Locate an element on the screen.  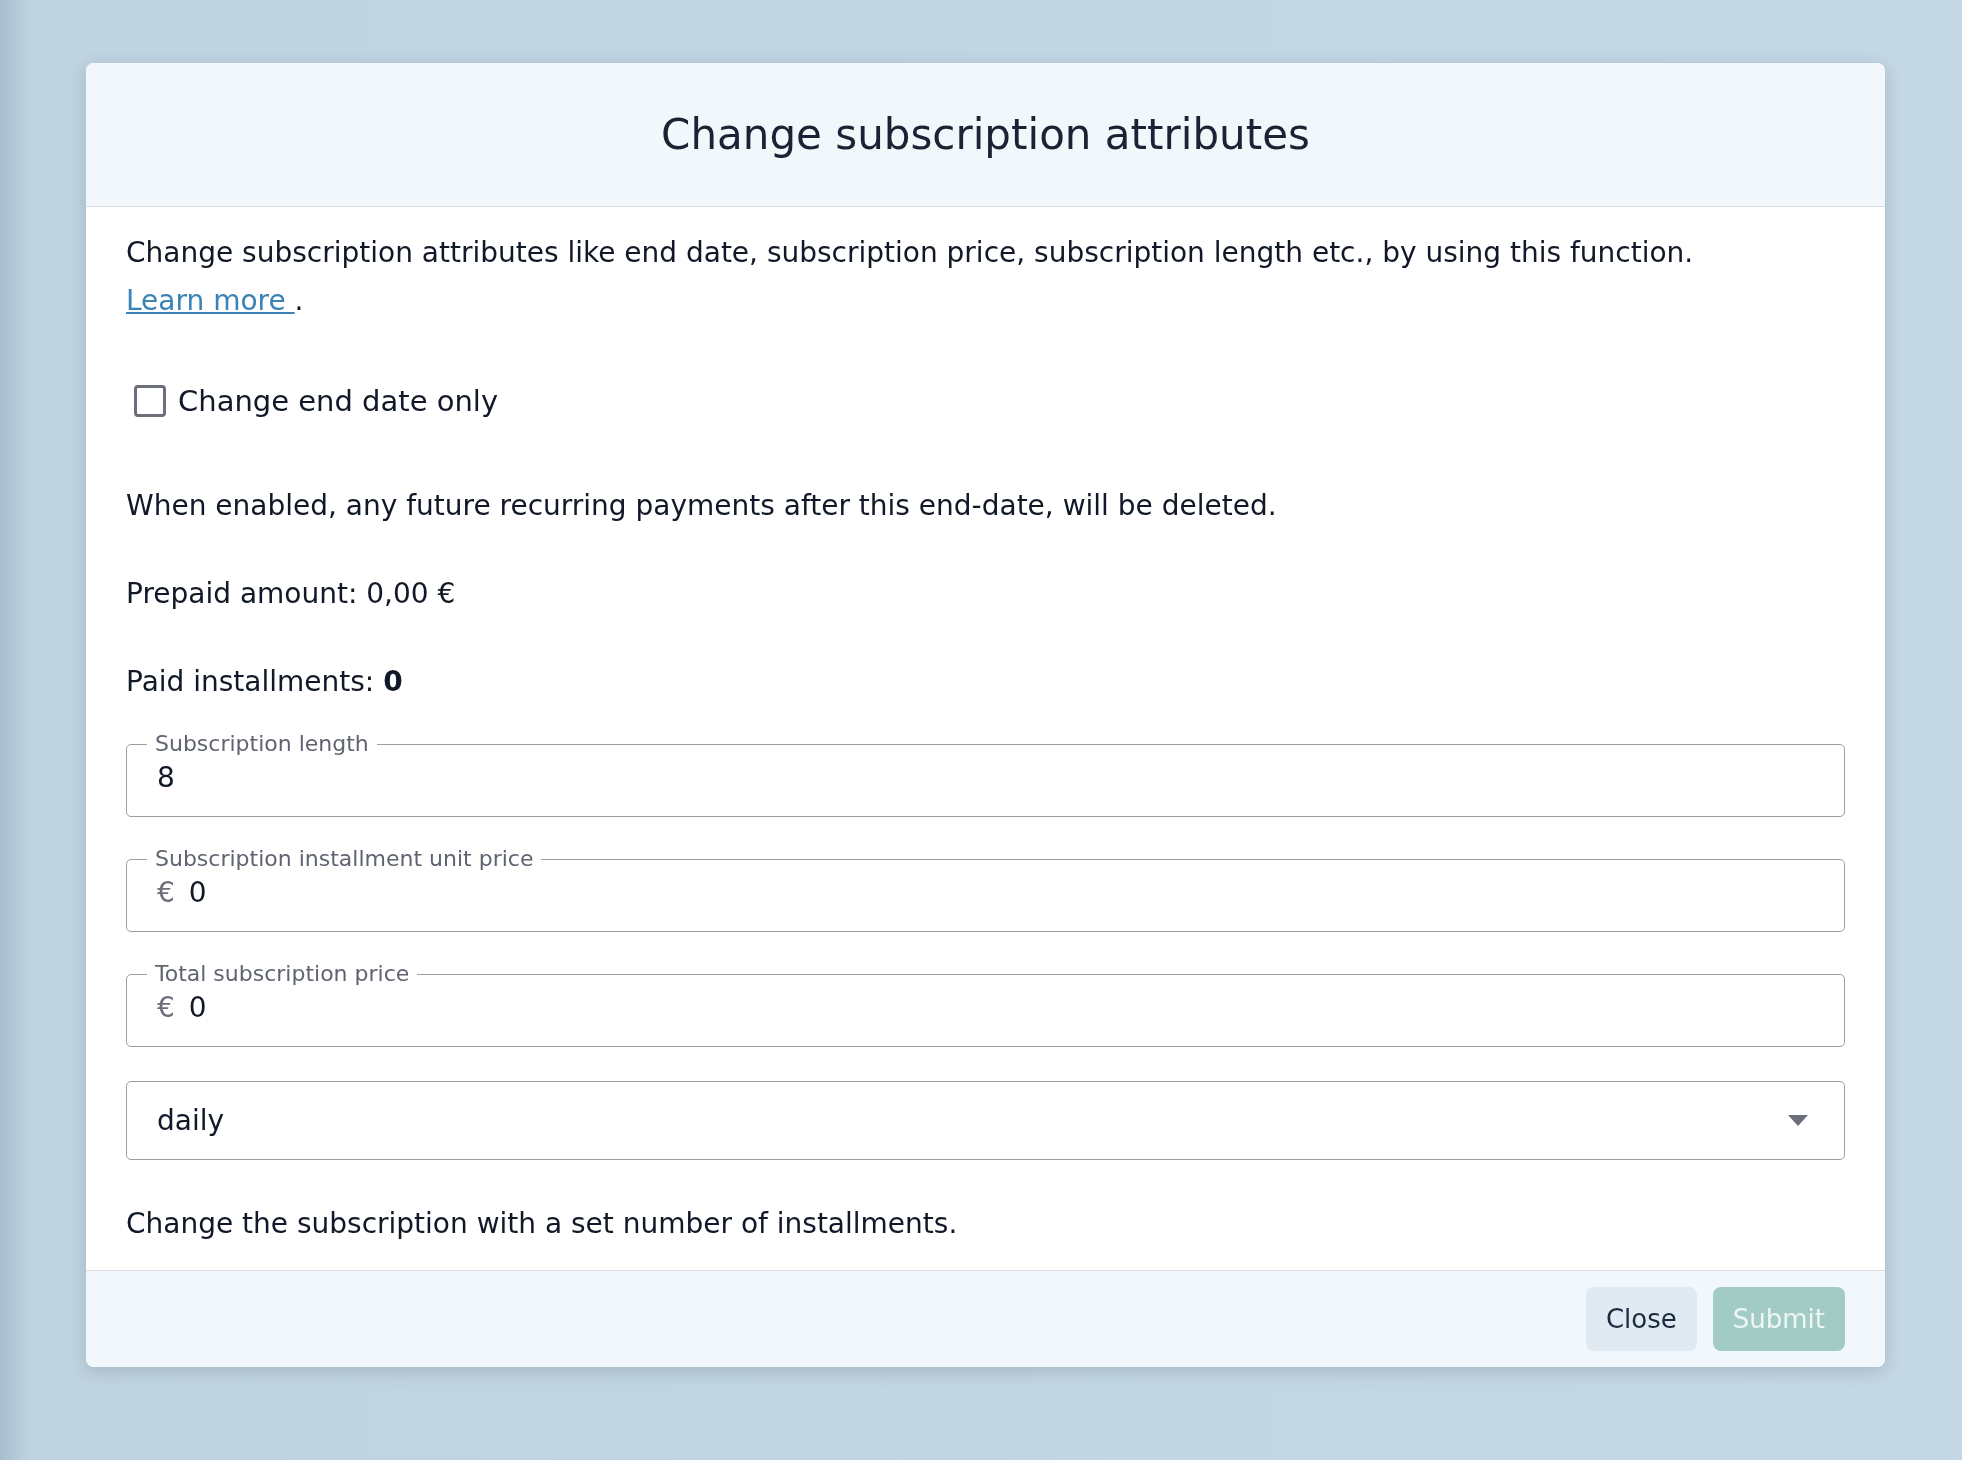
field-label: Subscription installment unit price is located at coordinates (344, 859).